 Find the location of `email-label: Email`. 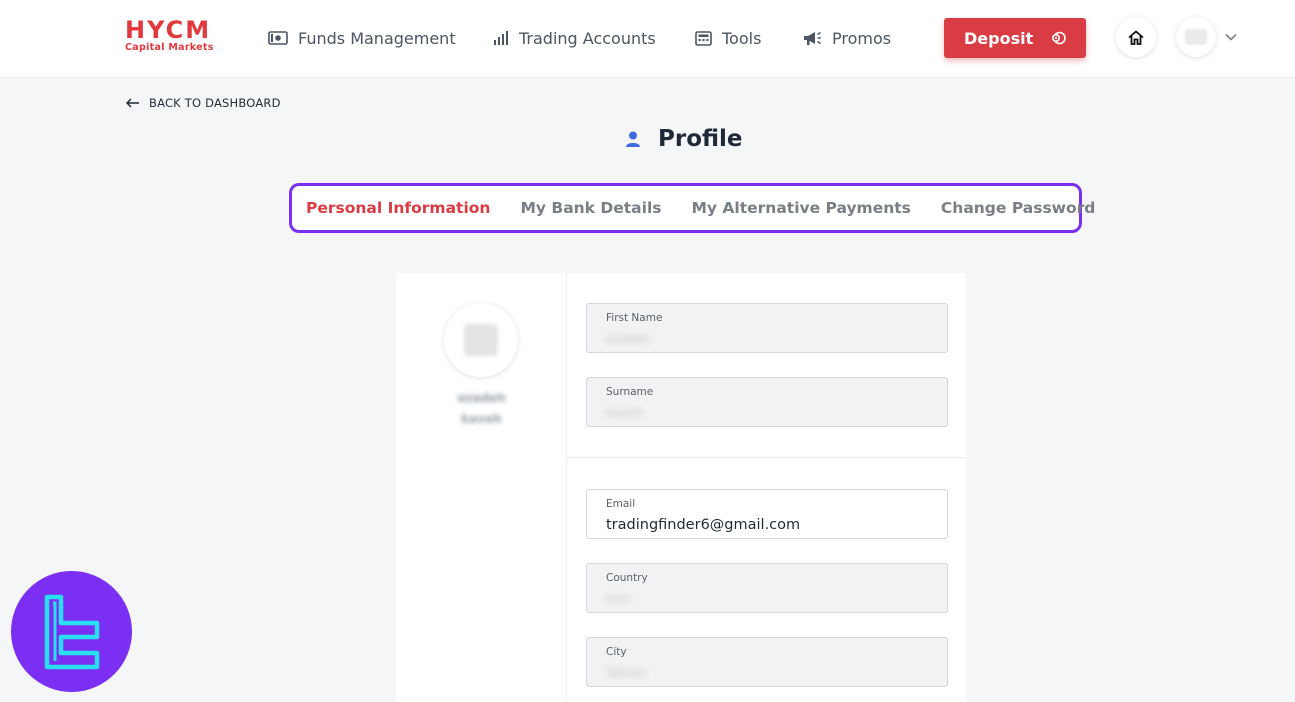

email-label: Email is located at coordinates (621, 504).